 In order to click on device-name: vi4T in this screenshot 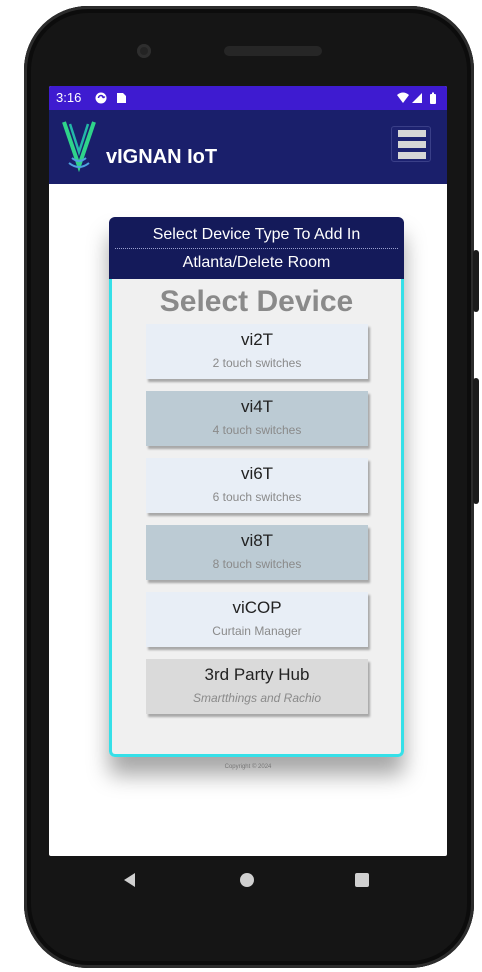, I will do `click(257, 406)`.